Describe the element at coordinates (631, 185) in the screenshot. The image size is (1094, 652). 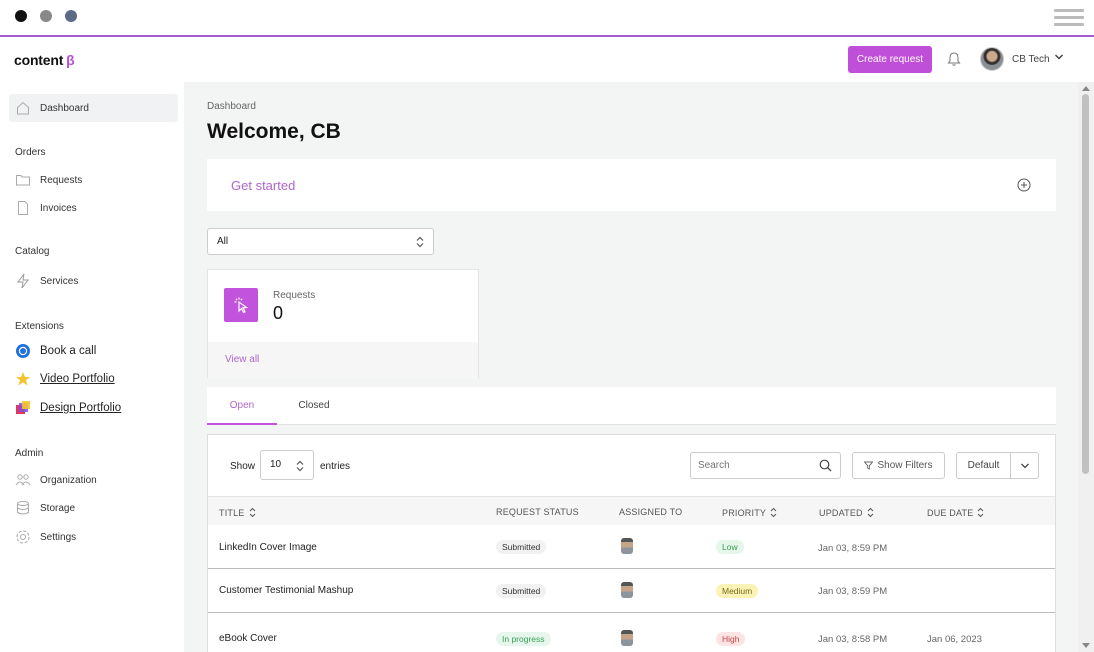
I see `get-started-panel: Get started` at that location.